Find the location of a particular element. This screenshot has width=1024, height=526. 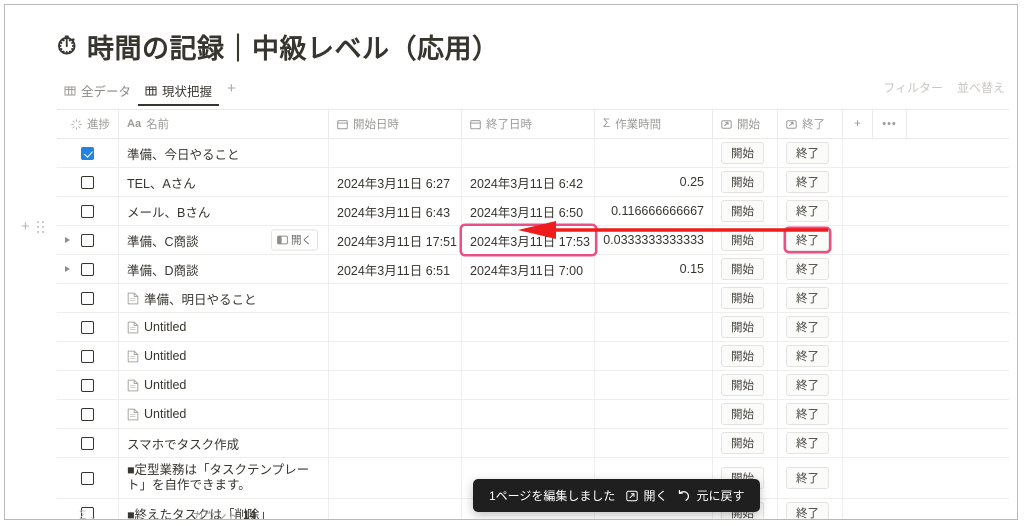

cell-name: 準備、今日やること is located at coordinates (224, 153).